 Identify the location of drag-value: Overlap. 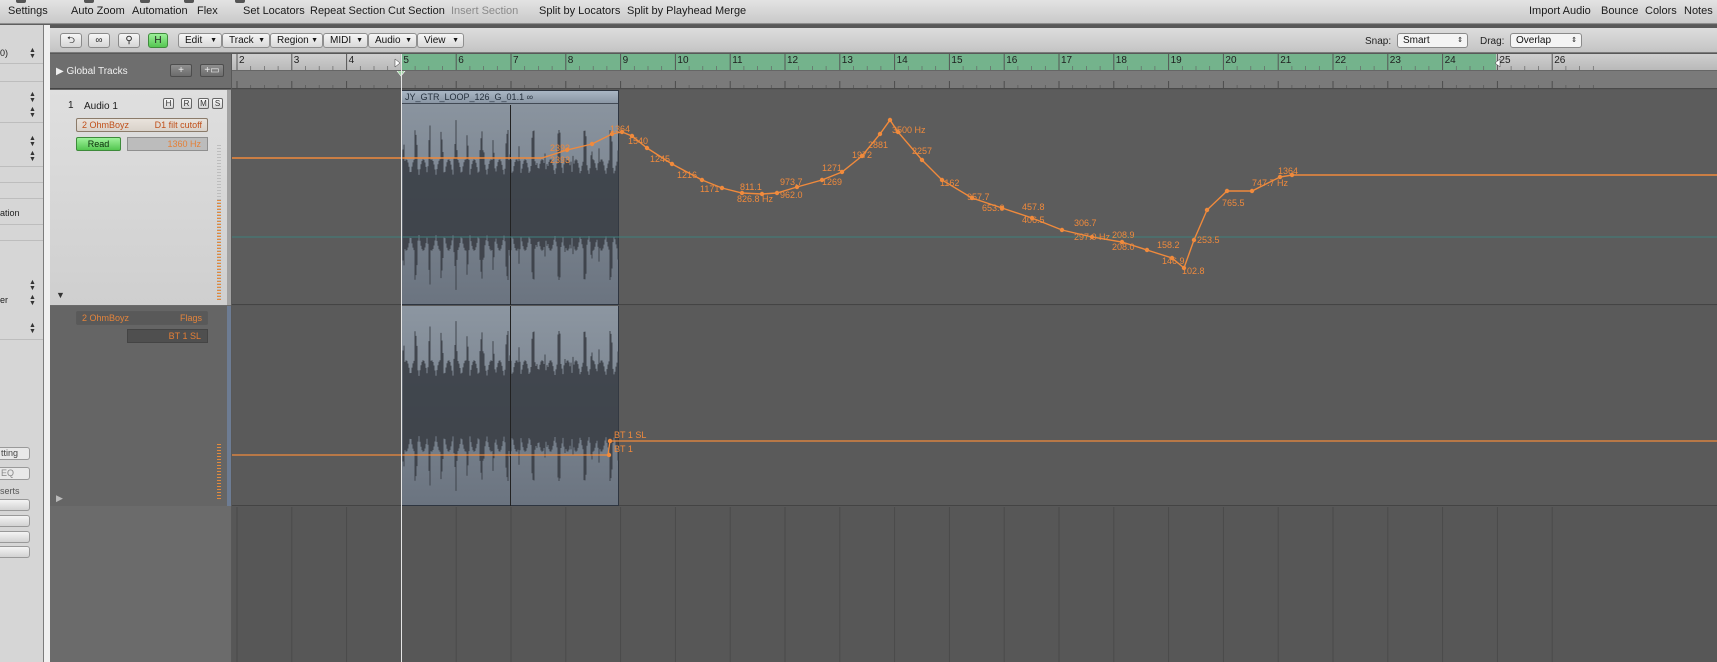
(1534, 40).